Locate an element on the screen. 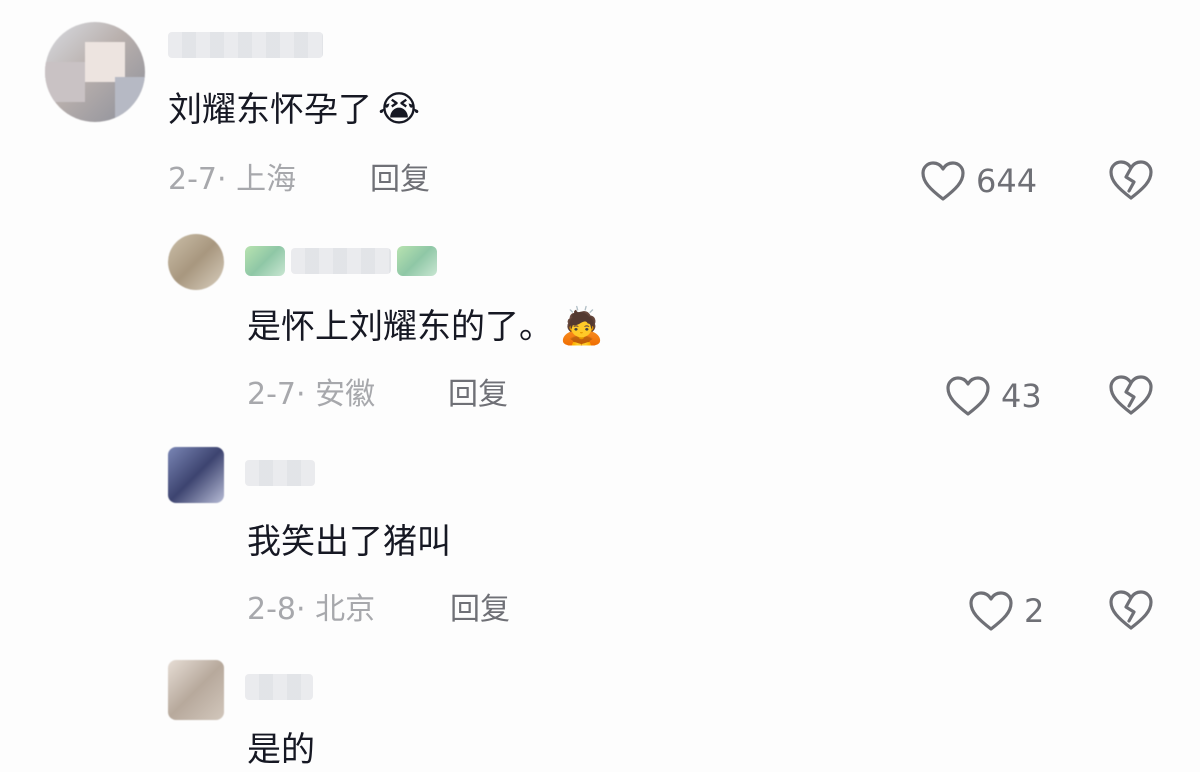 Image resolution: width=1200 pixels, height=772 pixels. like-button: 2 is located at coordinates (1006, 611).